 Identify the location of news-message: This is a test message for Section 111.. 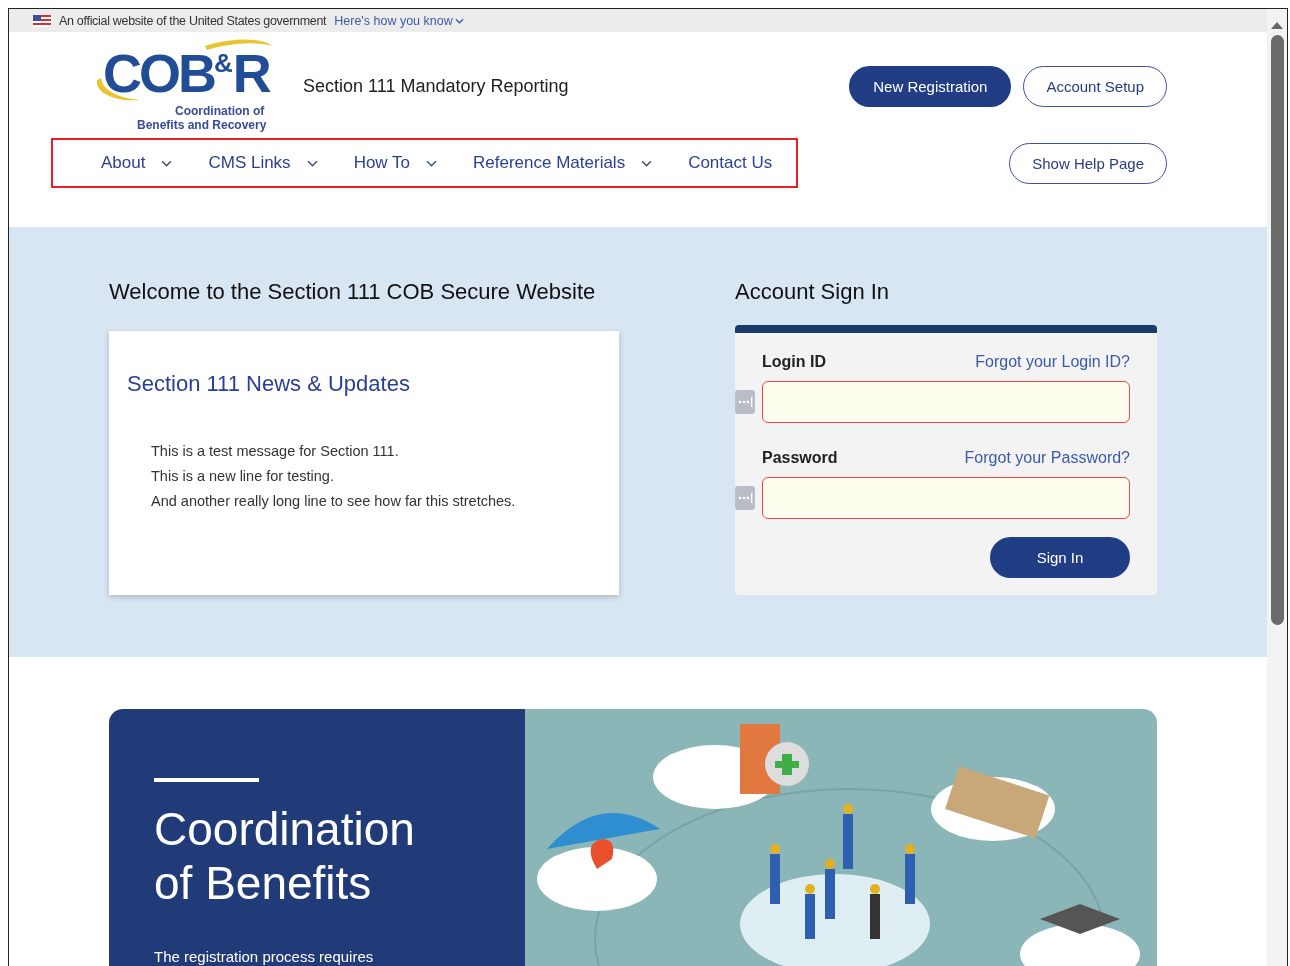
(275, 451).